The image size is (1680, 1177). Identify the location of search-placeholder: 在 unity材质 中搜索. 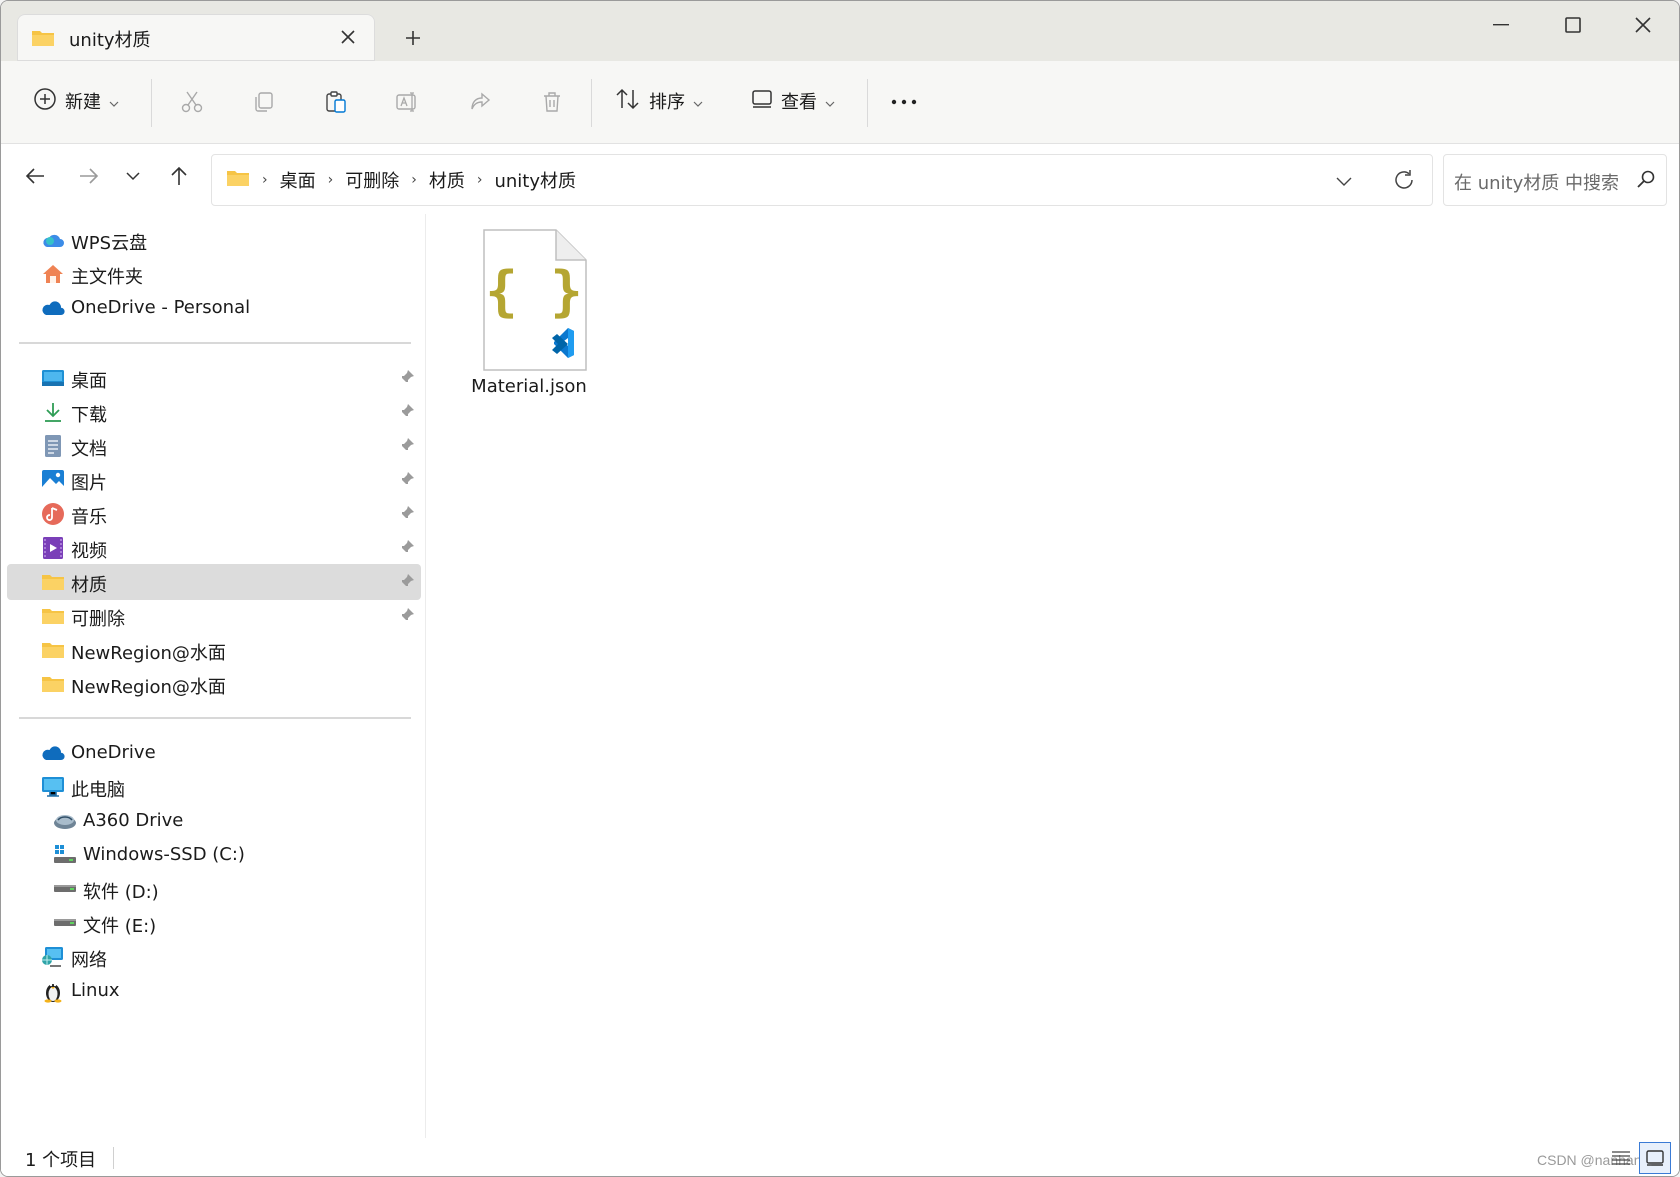
(1536, 183).